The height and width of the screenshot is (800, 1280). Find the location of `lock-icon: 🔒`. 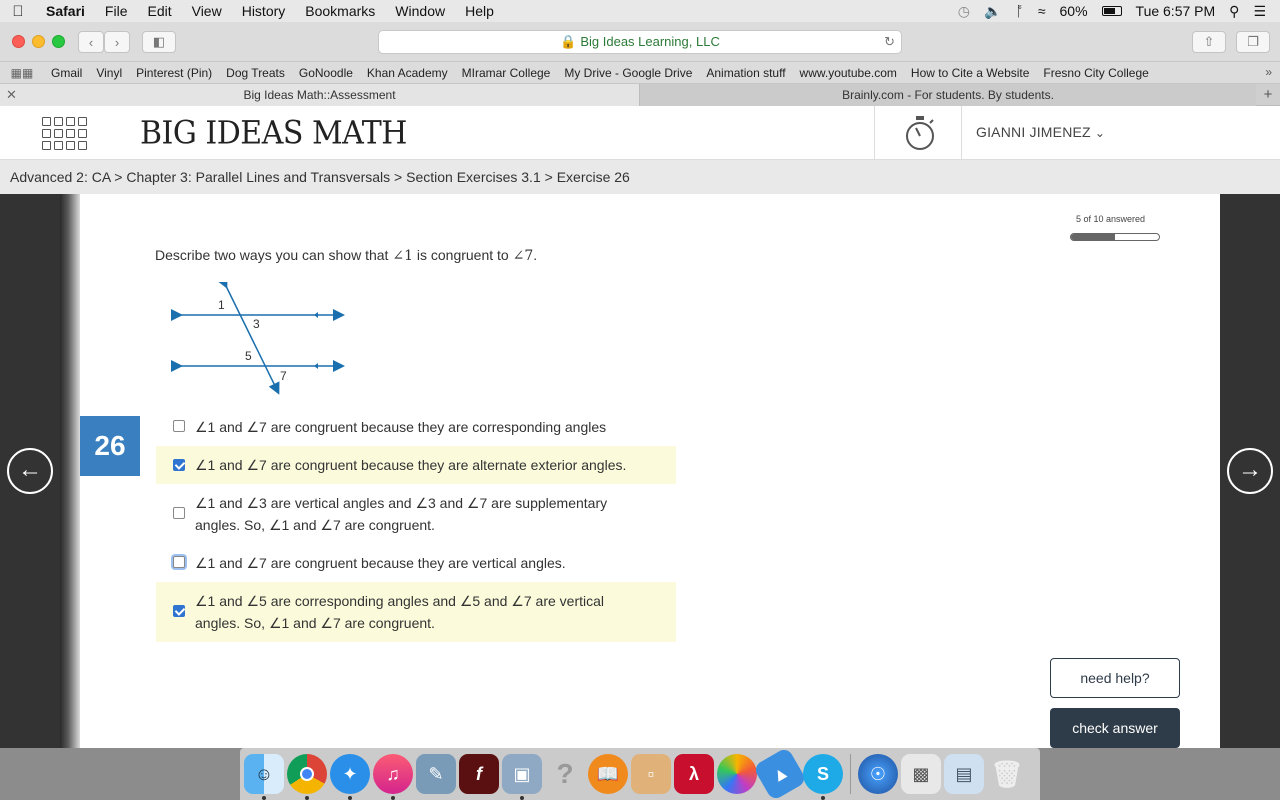

lock-icon: 🔒 is located at coordinates (568, 41).